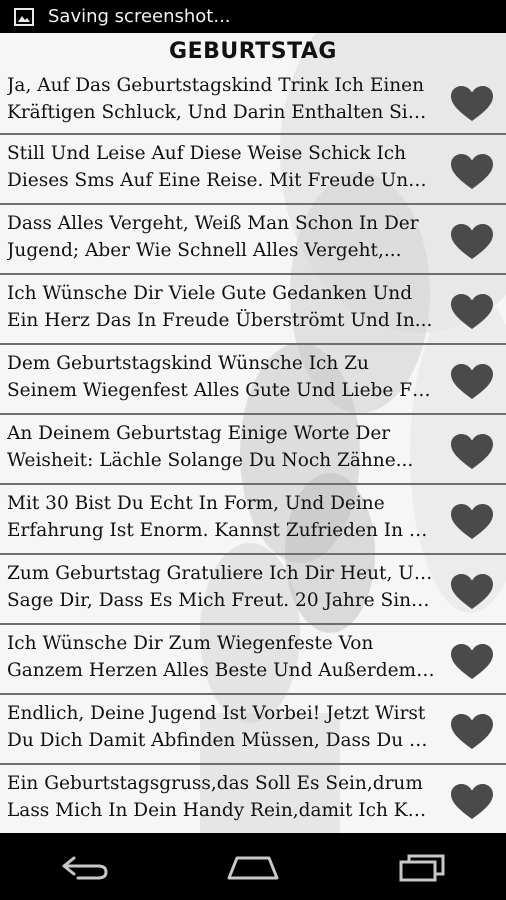  Describe the element at coordinates (24, 16) in the screenshot. I see `image-icon` at that location.